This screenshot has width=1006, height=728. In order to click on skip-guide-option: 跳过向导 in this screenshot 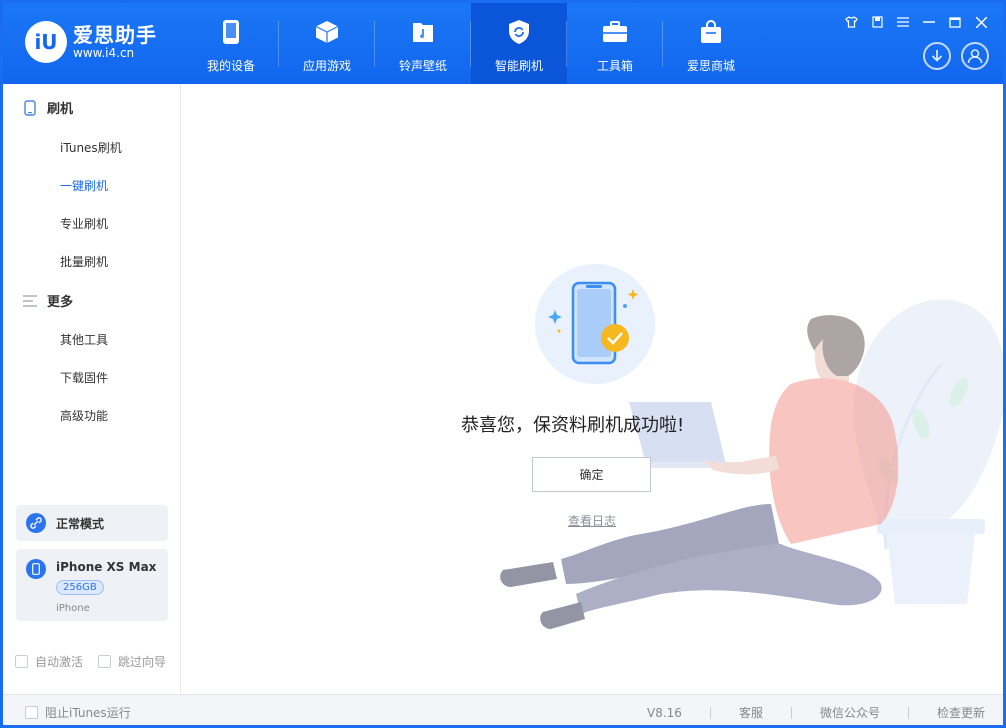, I will do `click(132, 661)`.